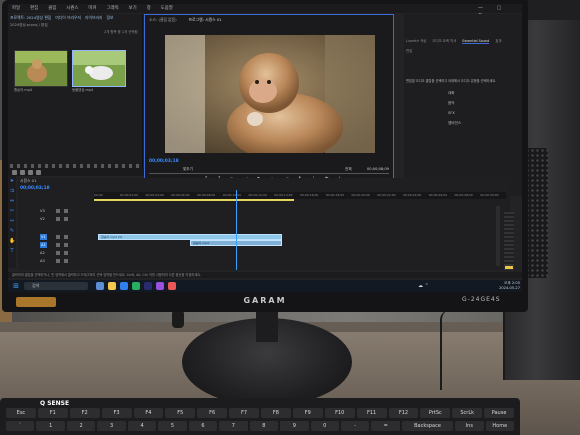 This screenshot has height=435, width=580. I want to click on ripple-edit-tool-icon: ⇹, so click(12, 201).